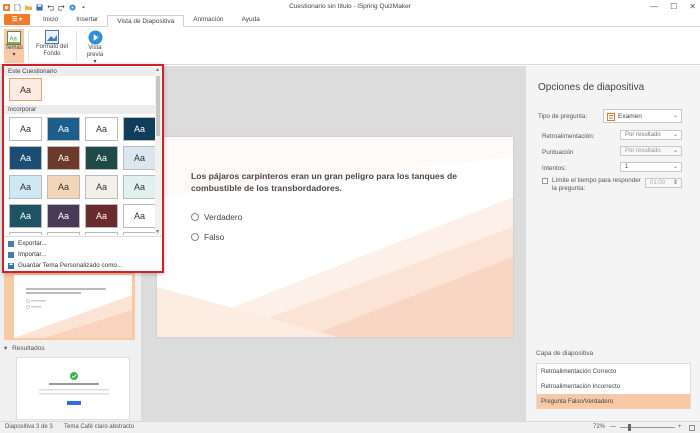  Describe the element at coordinates (43, 7) in the screenshot. I see `quick-access-toolbar` at that location.